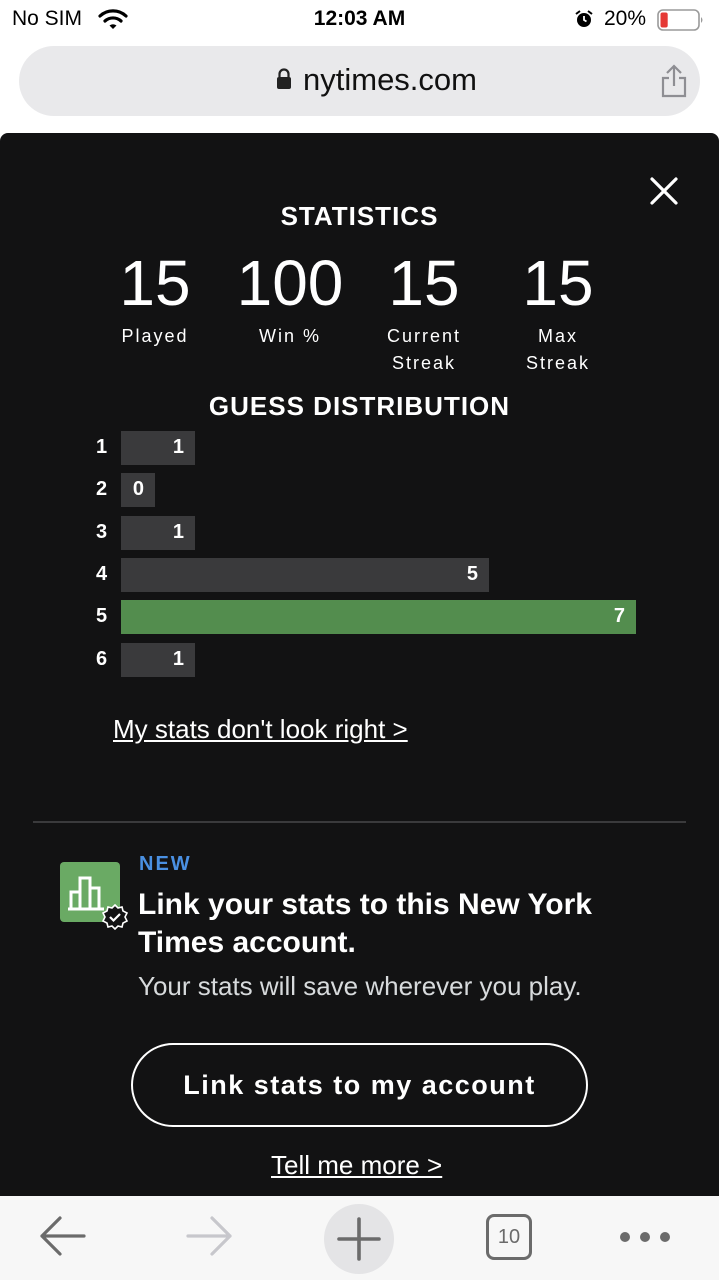  I want to click on url-text: nytimes.com, so click(390, 80).